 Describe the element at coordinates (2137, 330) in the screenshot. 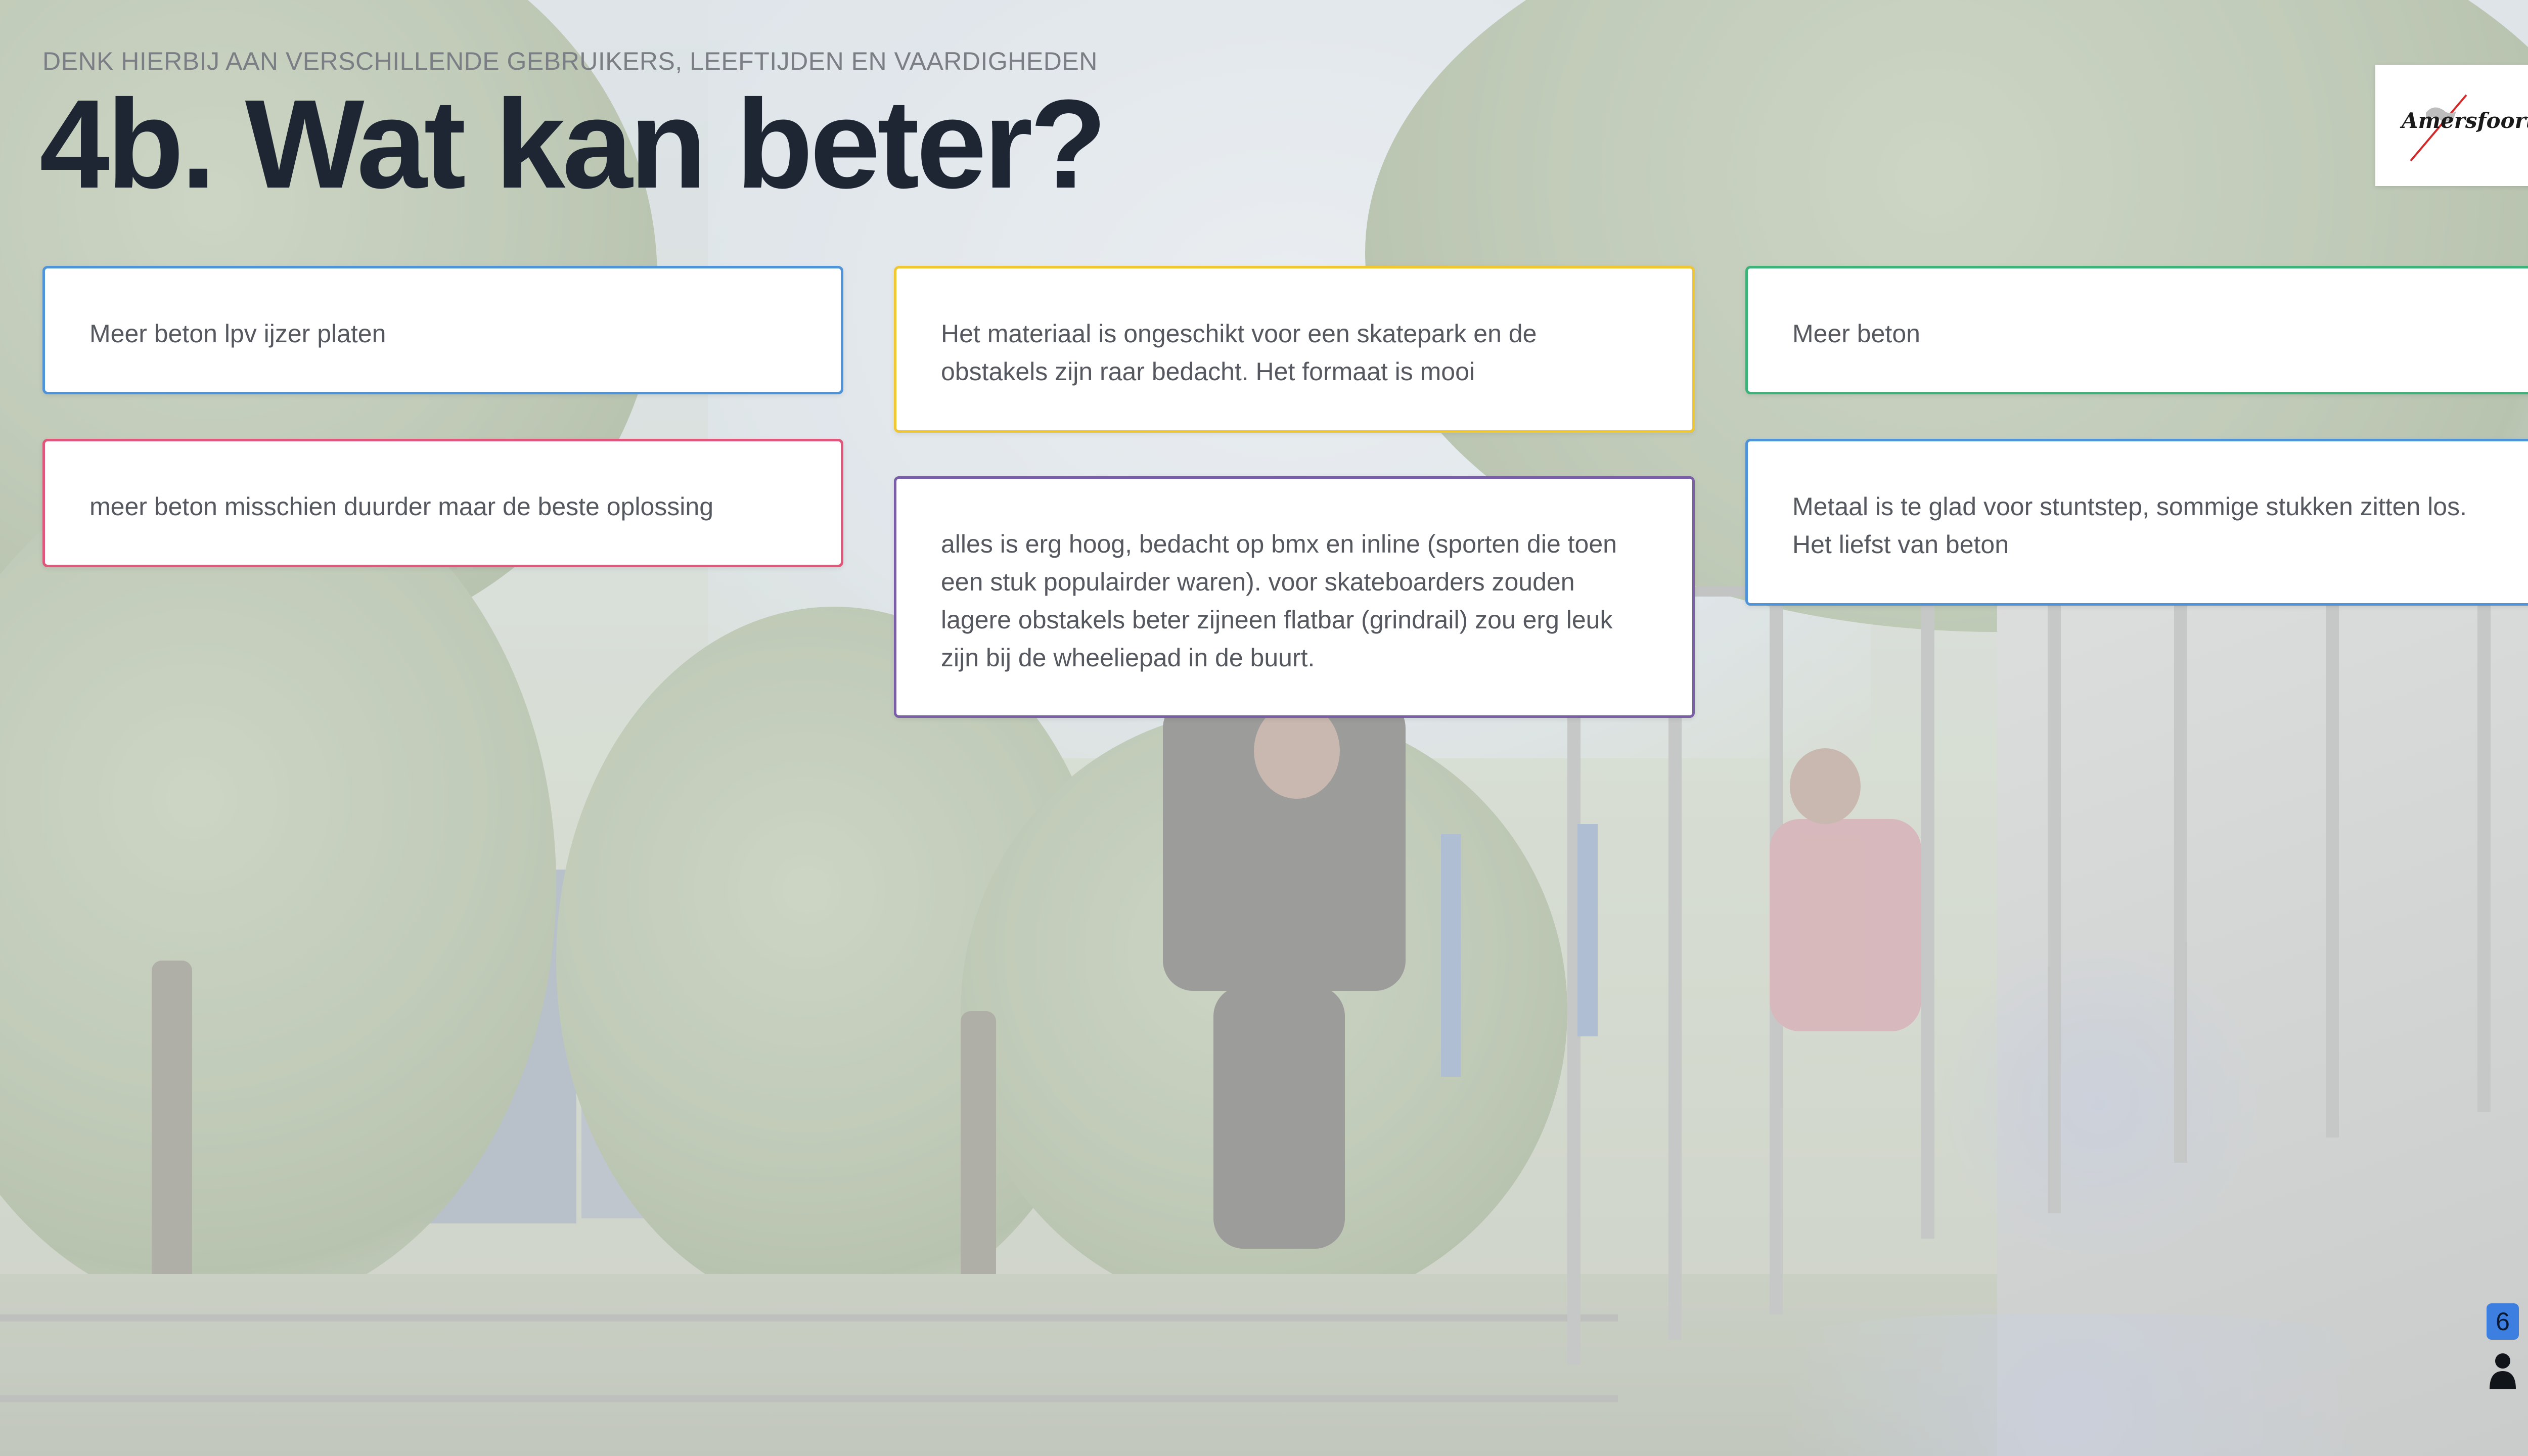

I see `response-card: Meer beton` at that location.